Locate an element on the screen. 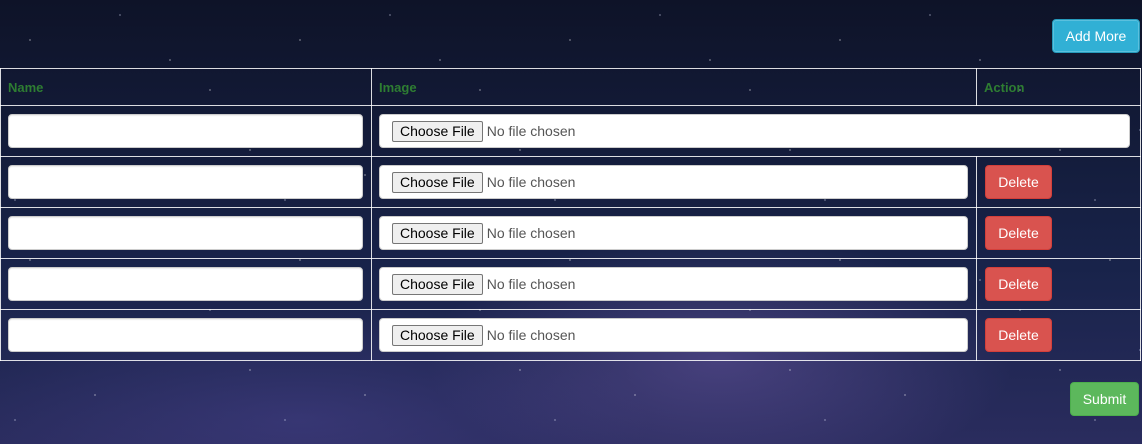  column-header-image: Image is located at coordinates (674, 87).